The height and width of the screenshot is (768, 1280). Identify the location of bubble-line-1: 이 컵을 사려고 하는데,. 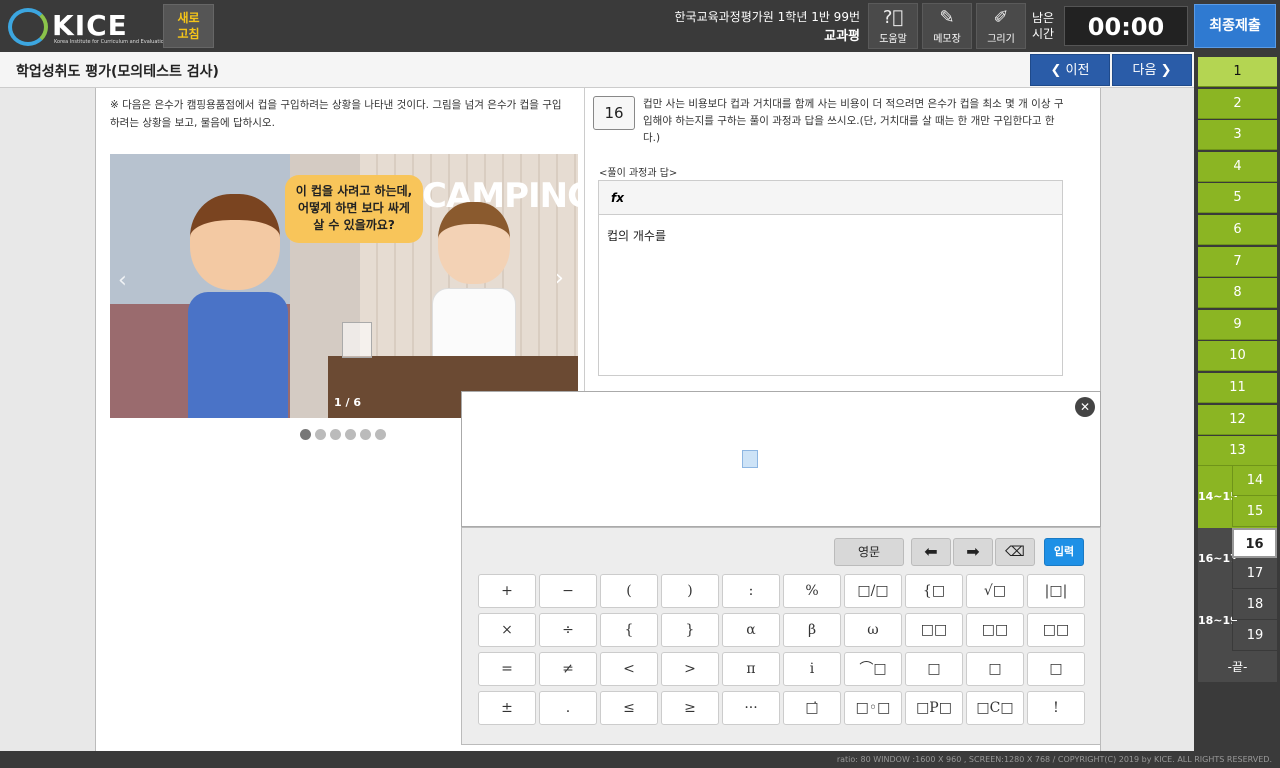
(354, 191).